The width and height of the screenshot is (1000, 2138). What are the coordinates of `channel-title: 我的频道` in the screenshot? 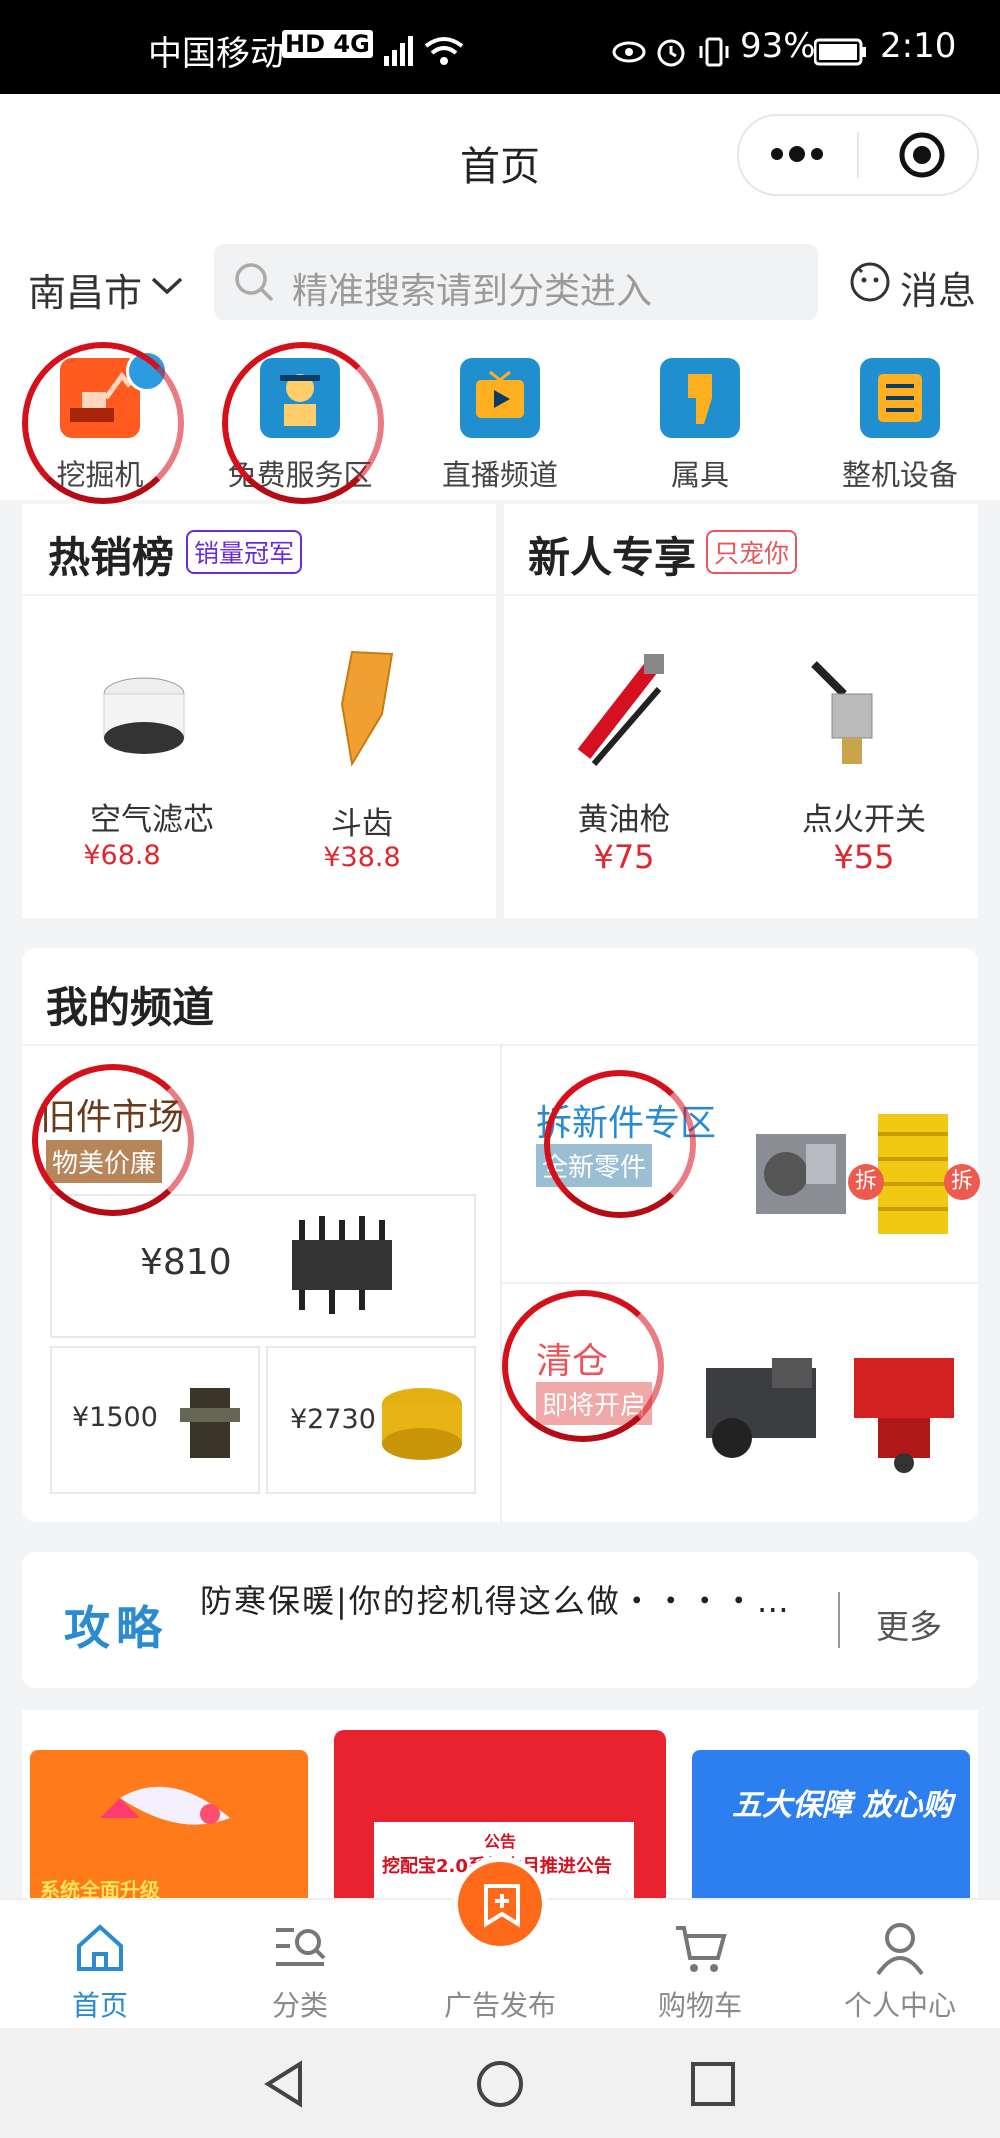 It's located at (130, 1007).